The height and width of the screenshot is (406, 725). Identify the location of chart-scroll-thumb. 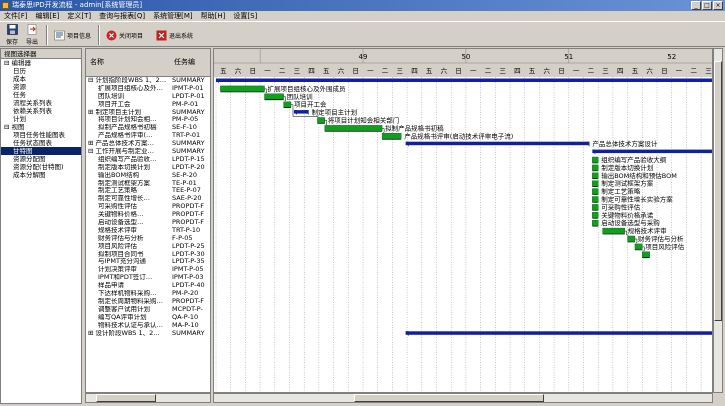
(449, 398).